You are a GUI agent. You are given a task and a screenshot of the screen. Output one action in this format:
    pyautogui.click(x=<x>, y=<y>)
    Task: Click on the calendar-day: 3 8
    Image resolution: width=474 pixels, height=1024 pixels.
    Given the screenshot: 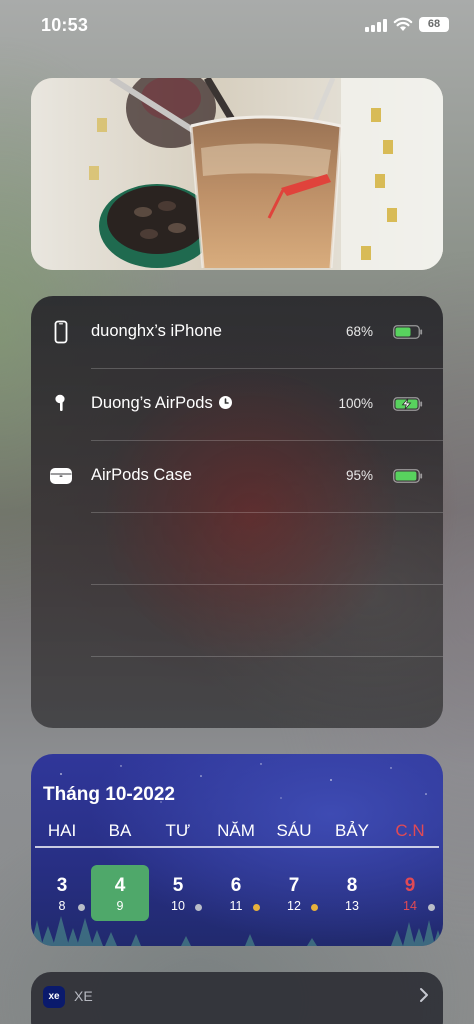 What is the action you would take?
    pyautogui.click(x=62, y=893)
    